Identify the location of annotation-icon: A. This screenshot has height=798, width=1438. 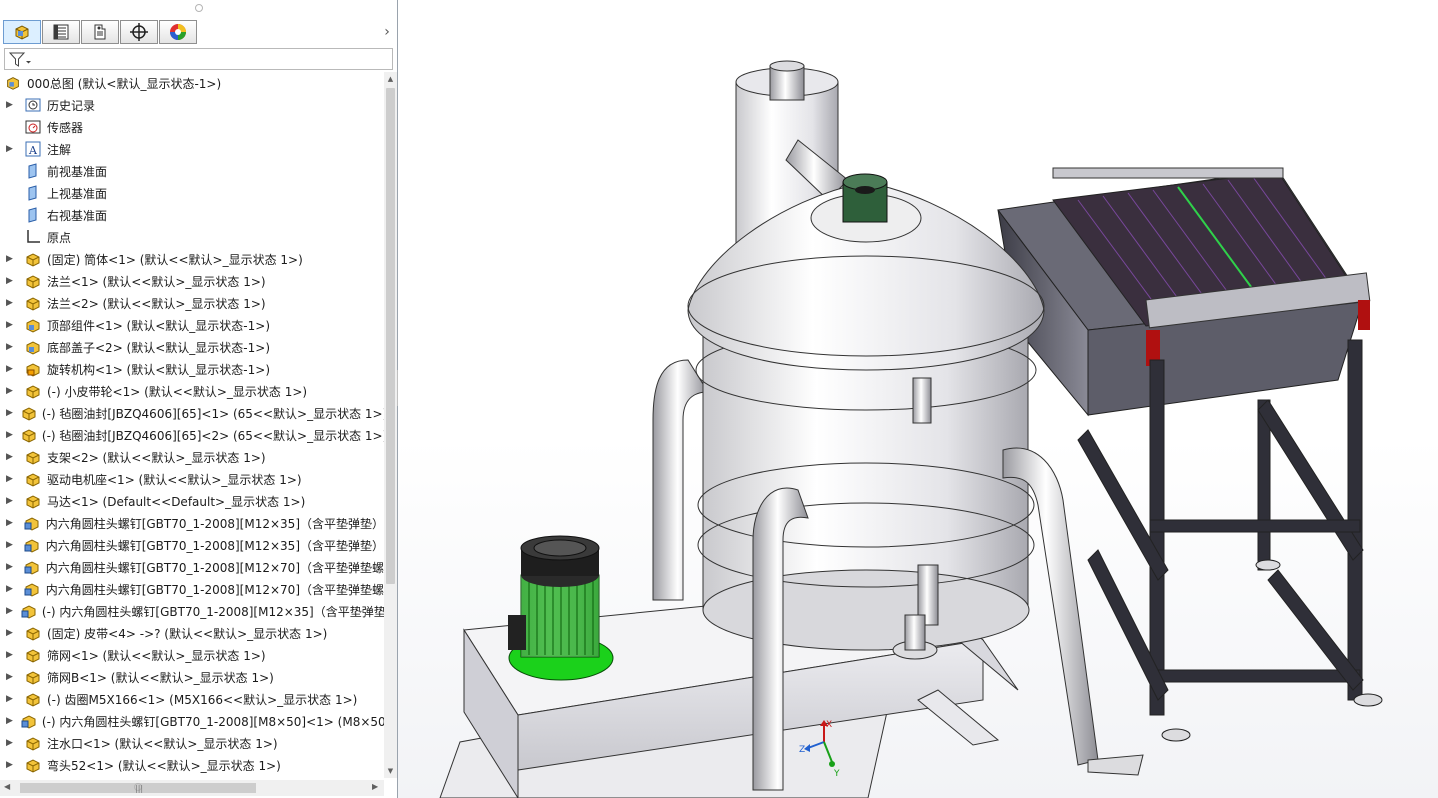
(33, 149).